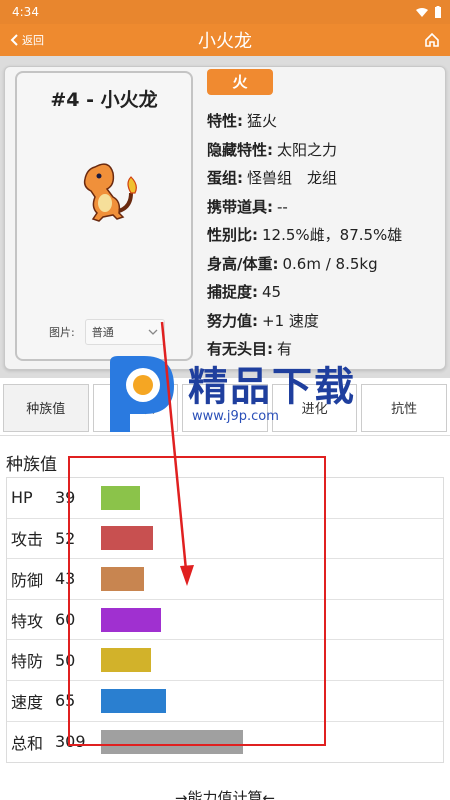  I want to click on picture-select-value: 普通, so click(102, 332).